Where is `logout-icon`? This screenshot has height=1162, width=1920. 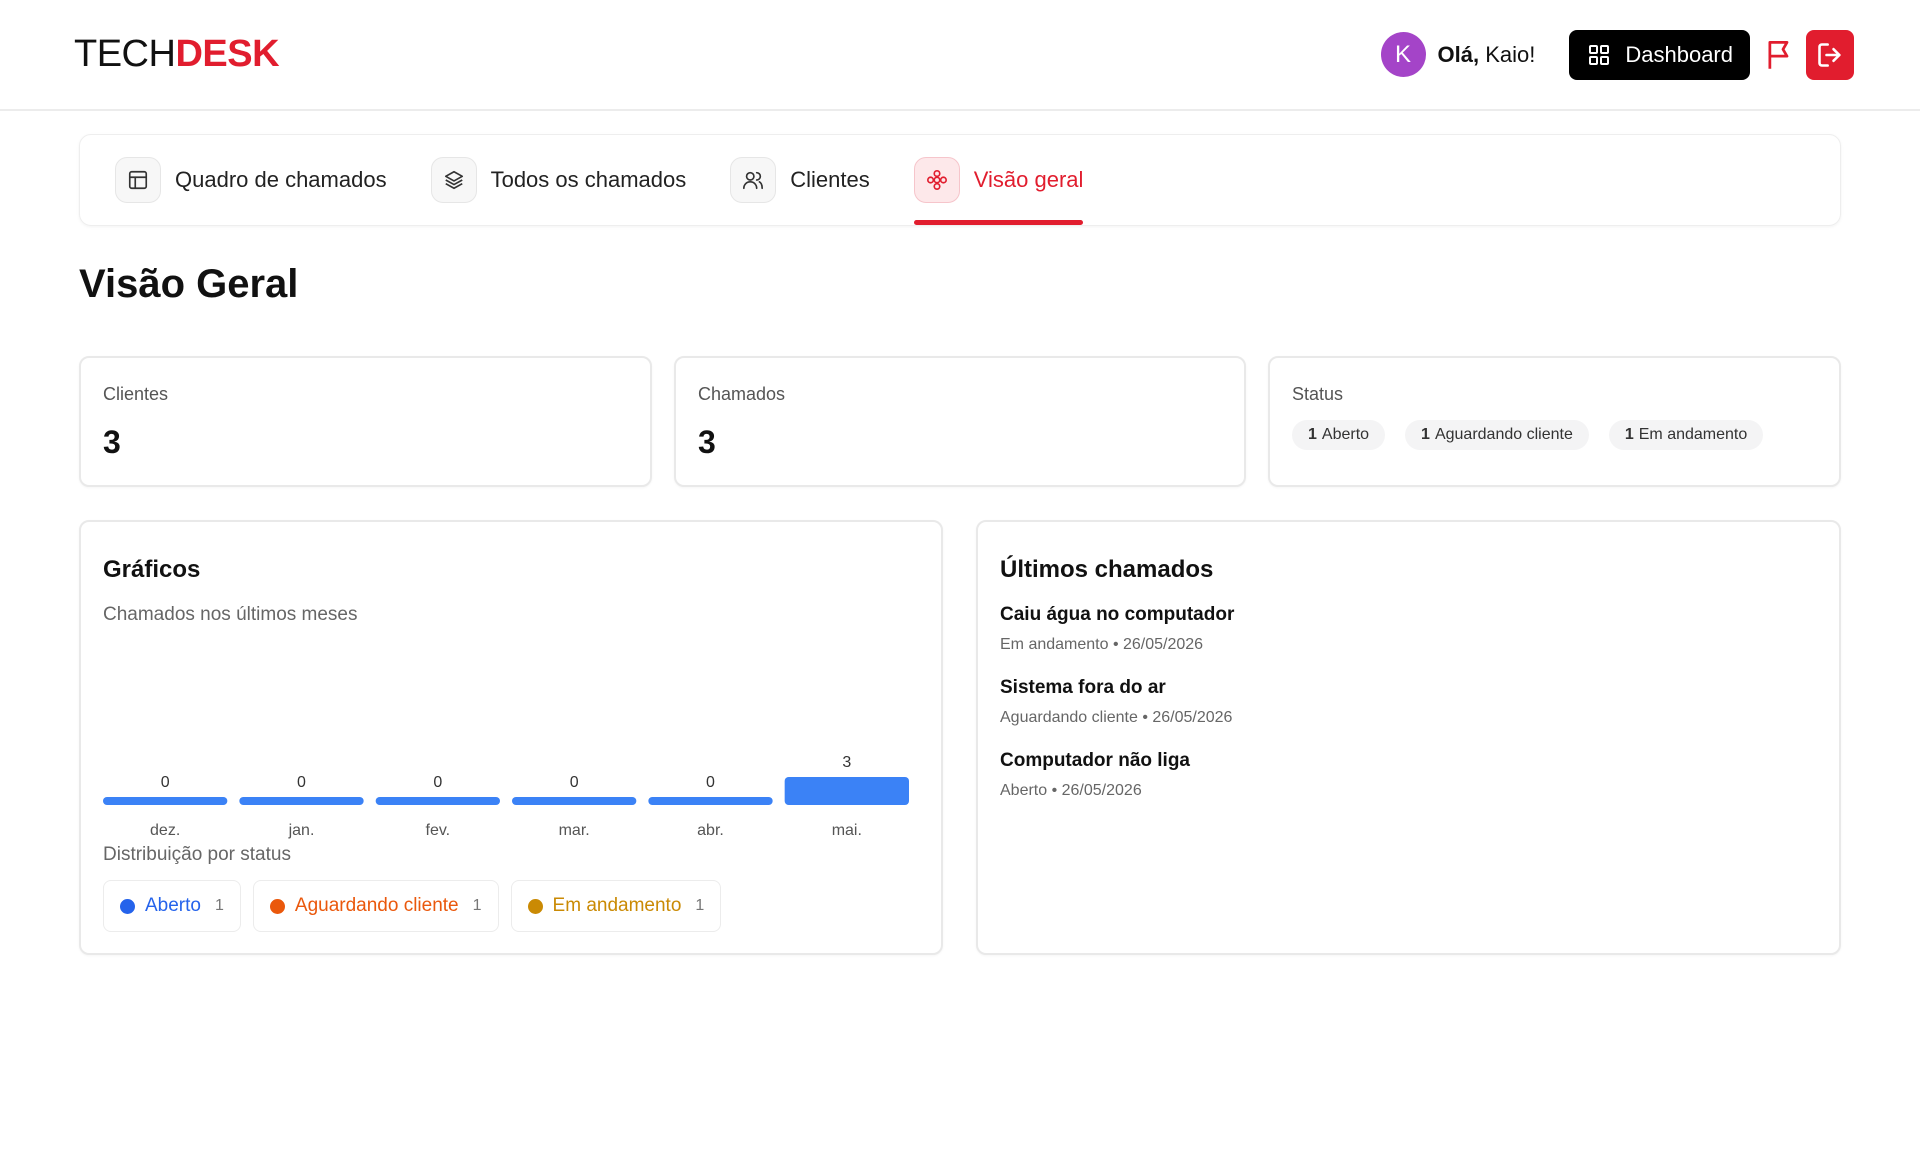 logout-icon is located at coordinates (1829, 54).